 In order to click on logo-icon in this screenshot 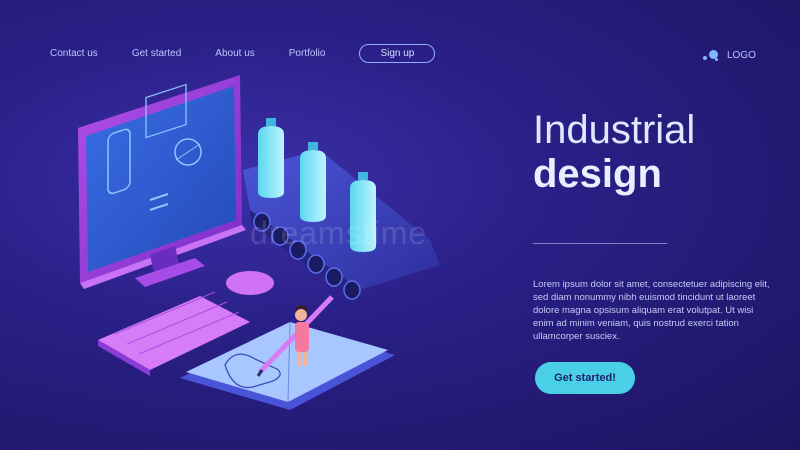, I will do `click(712, 55)`.